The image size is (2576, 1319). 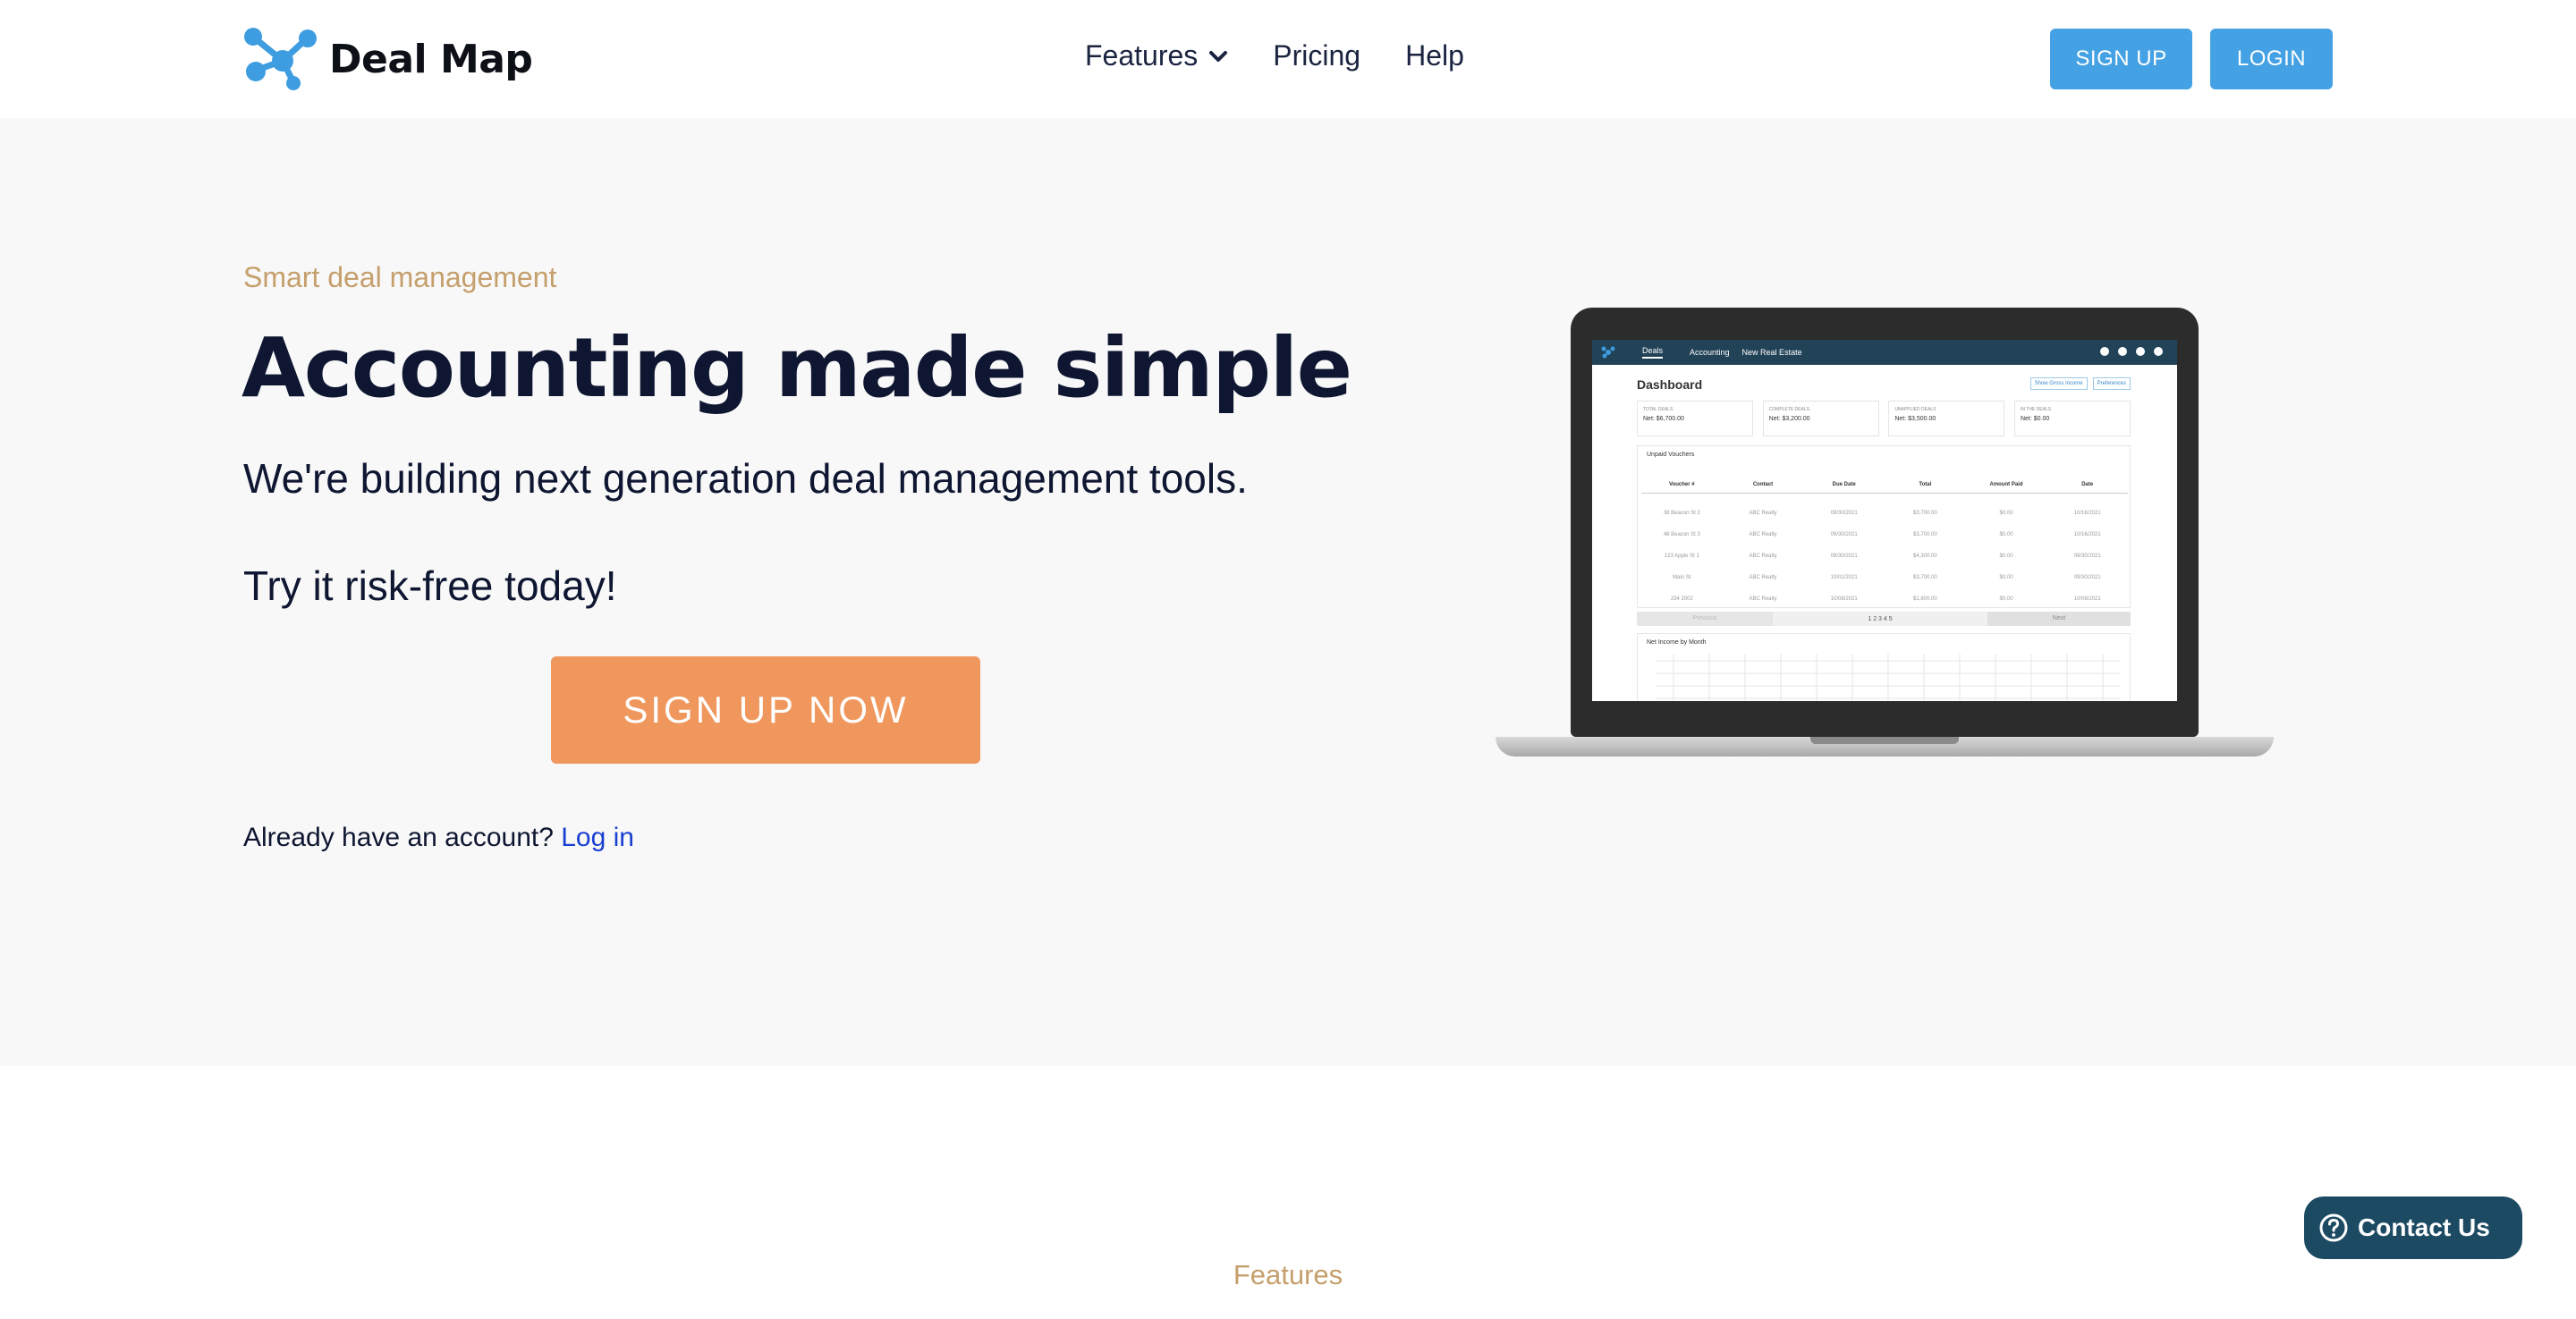 I want to click on brand: Deal Map, so click(x=387, y=59).